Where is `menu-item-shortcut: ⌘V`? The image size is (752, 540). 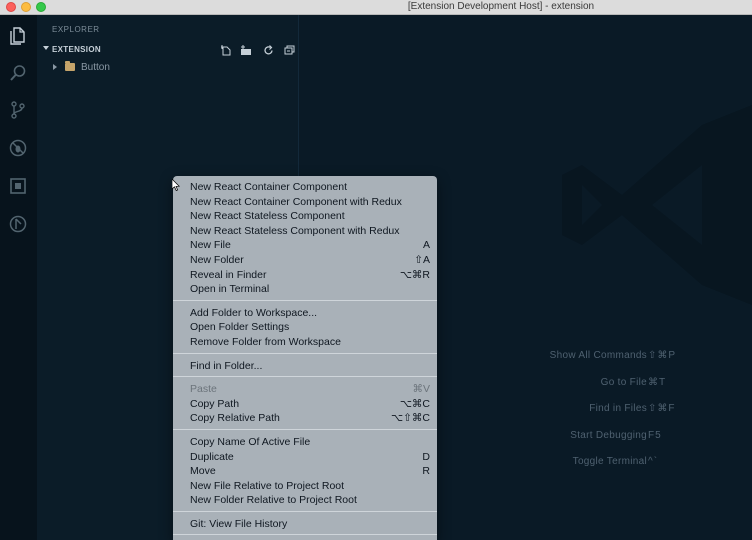 menu-item-shortcut: ⌘V is located at coordinates (421, 389).